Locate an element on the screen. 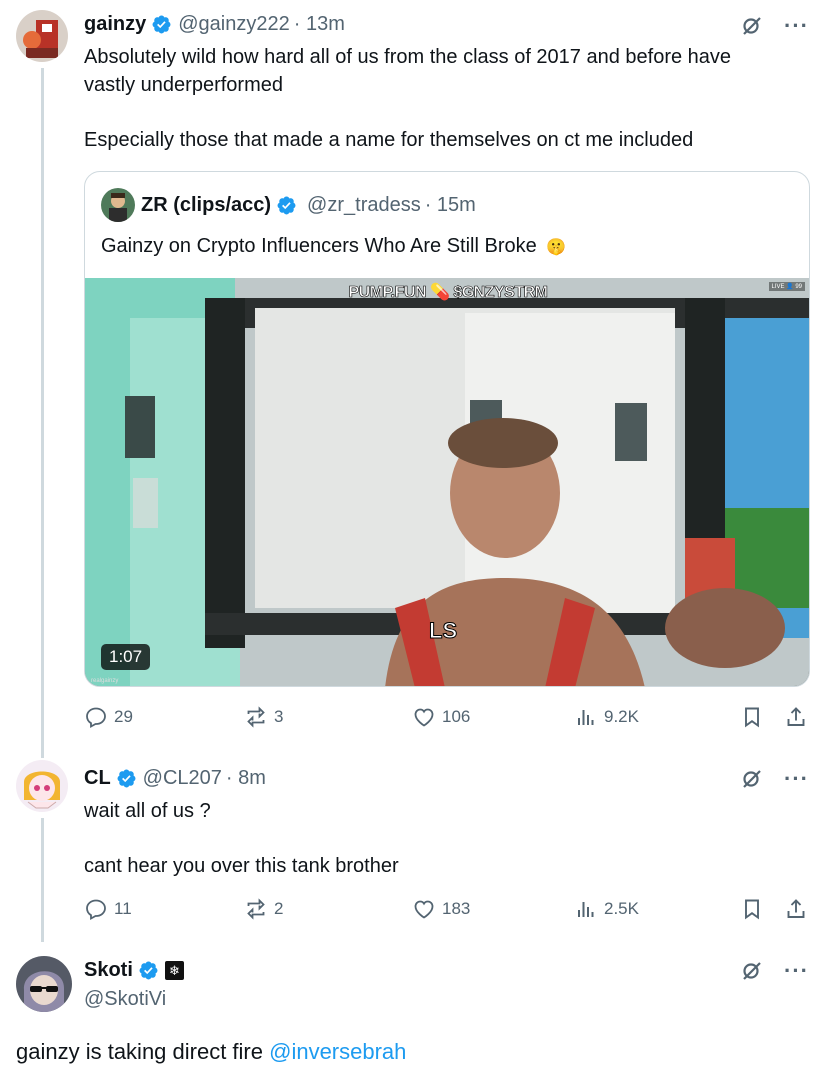 The width and height of the screenshot is (827, 1086). reply-button: 11 is located at coordinates (108, 909).